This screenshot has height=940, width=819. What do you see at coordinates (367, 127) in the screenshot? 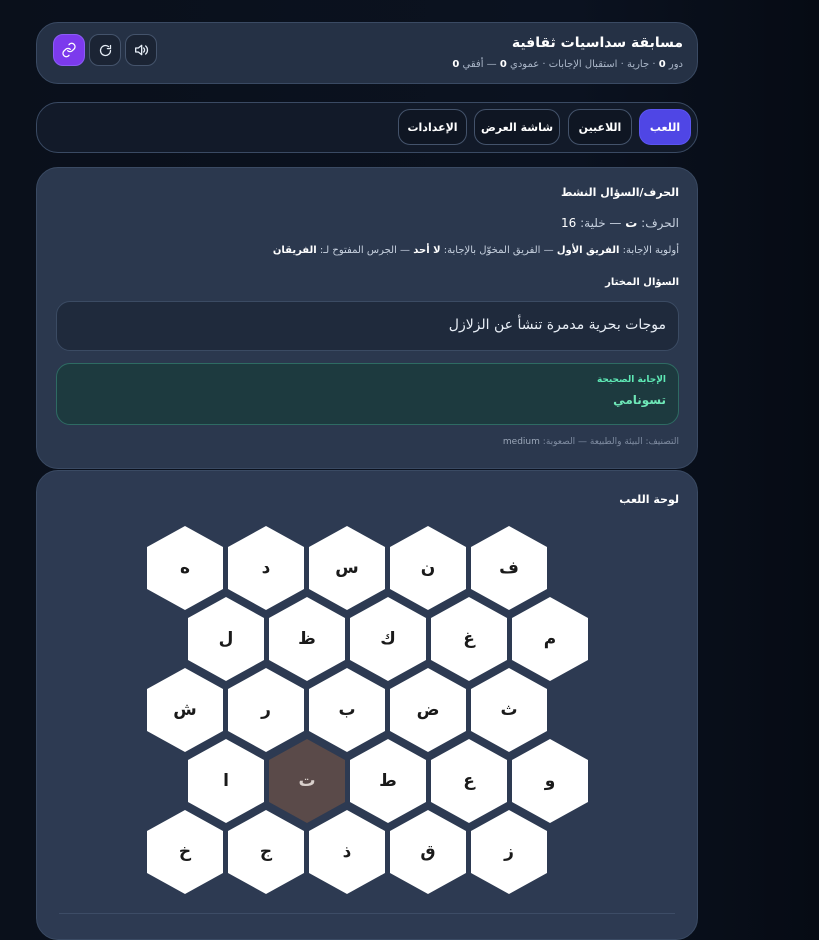
I see `tab-bar: اللعب اللاعبين شاشة العرض الإعدادات` at bounding box center [367, 127].